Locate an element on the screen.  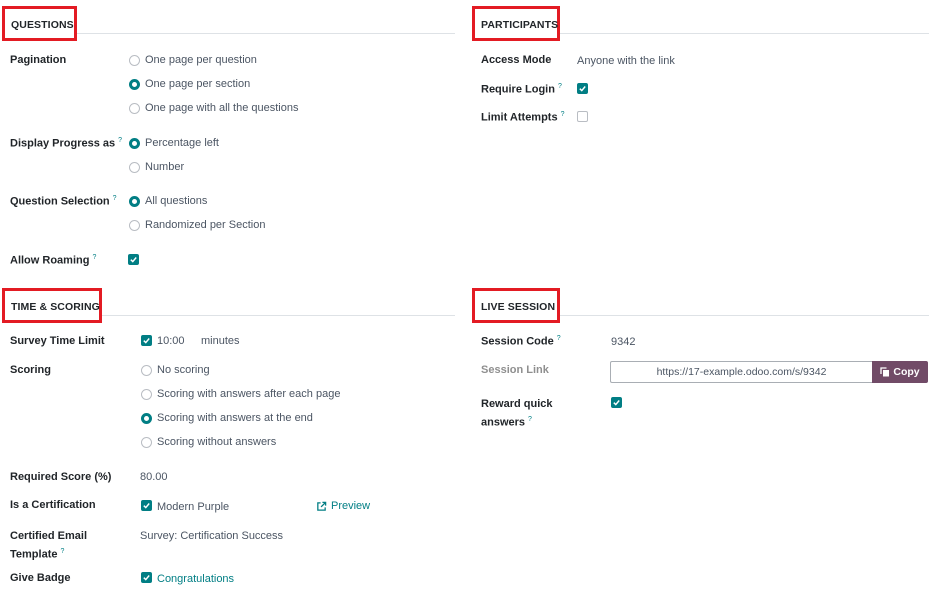
time-scoring-separator is located at coordinates (278, 315).